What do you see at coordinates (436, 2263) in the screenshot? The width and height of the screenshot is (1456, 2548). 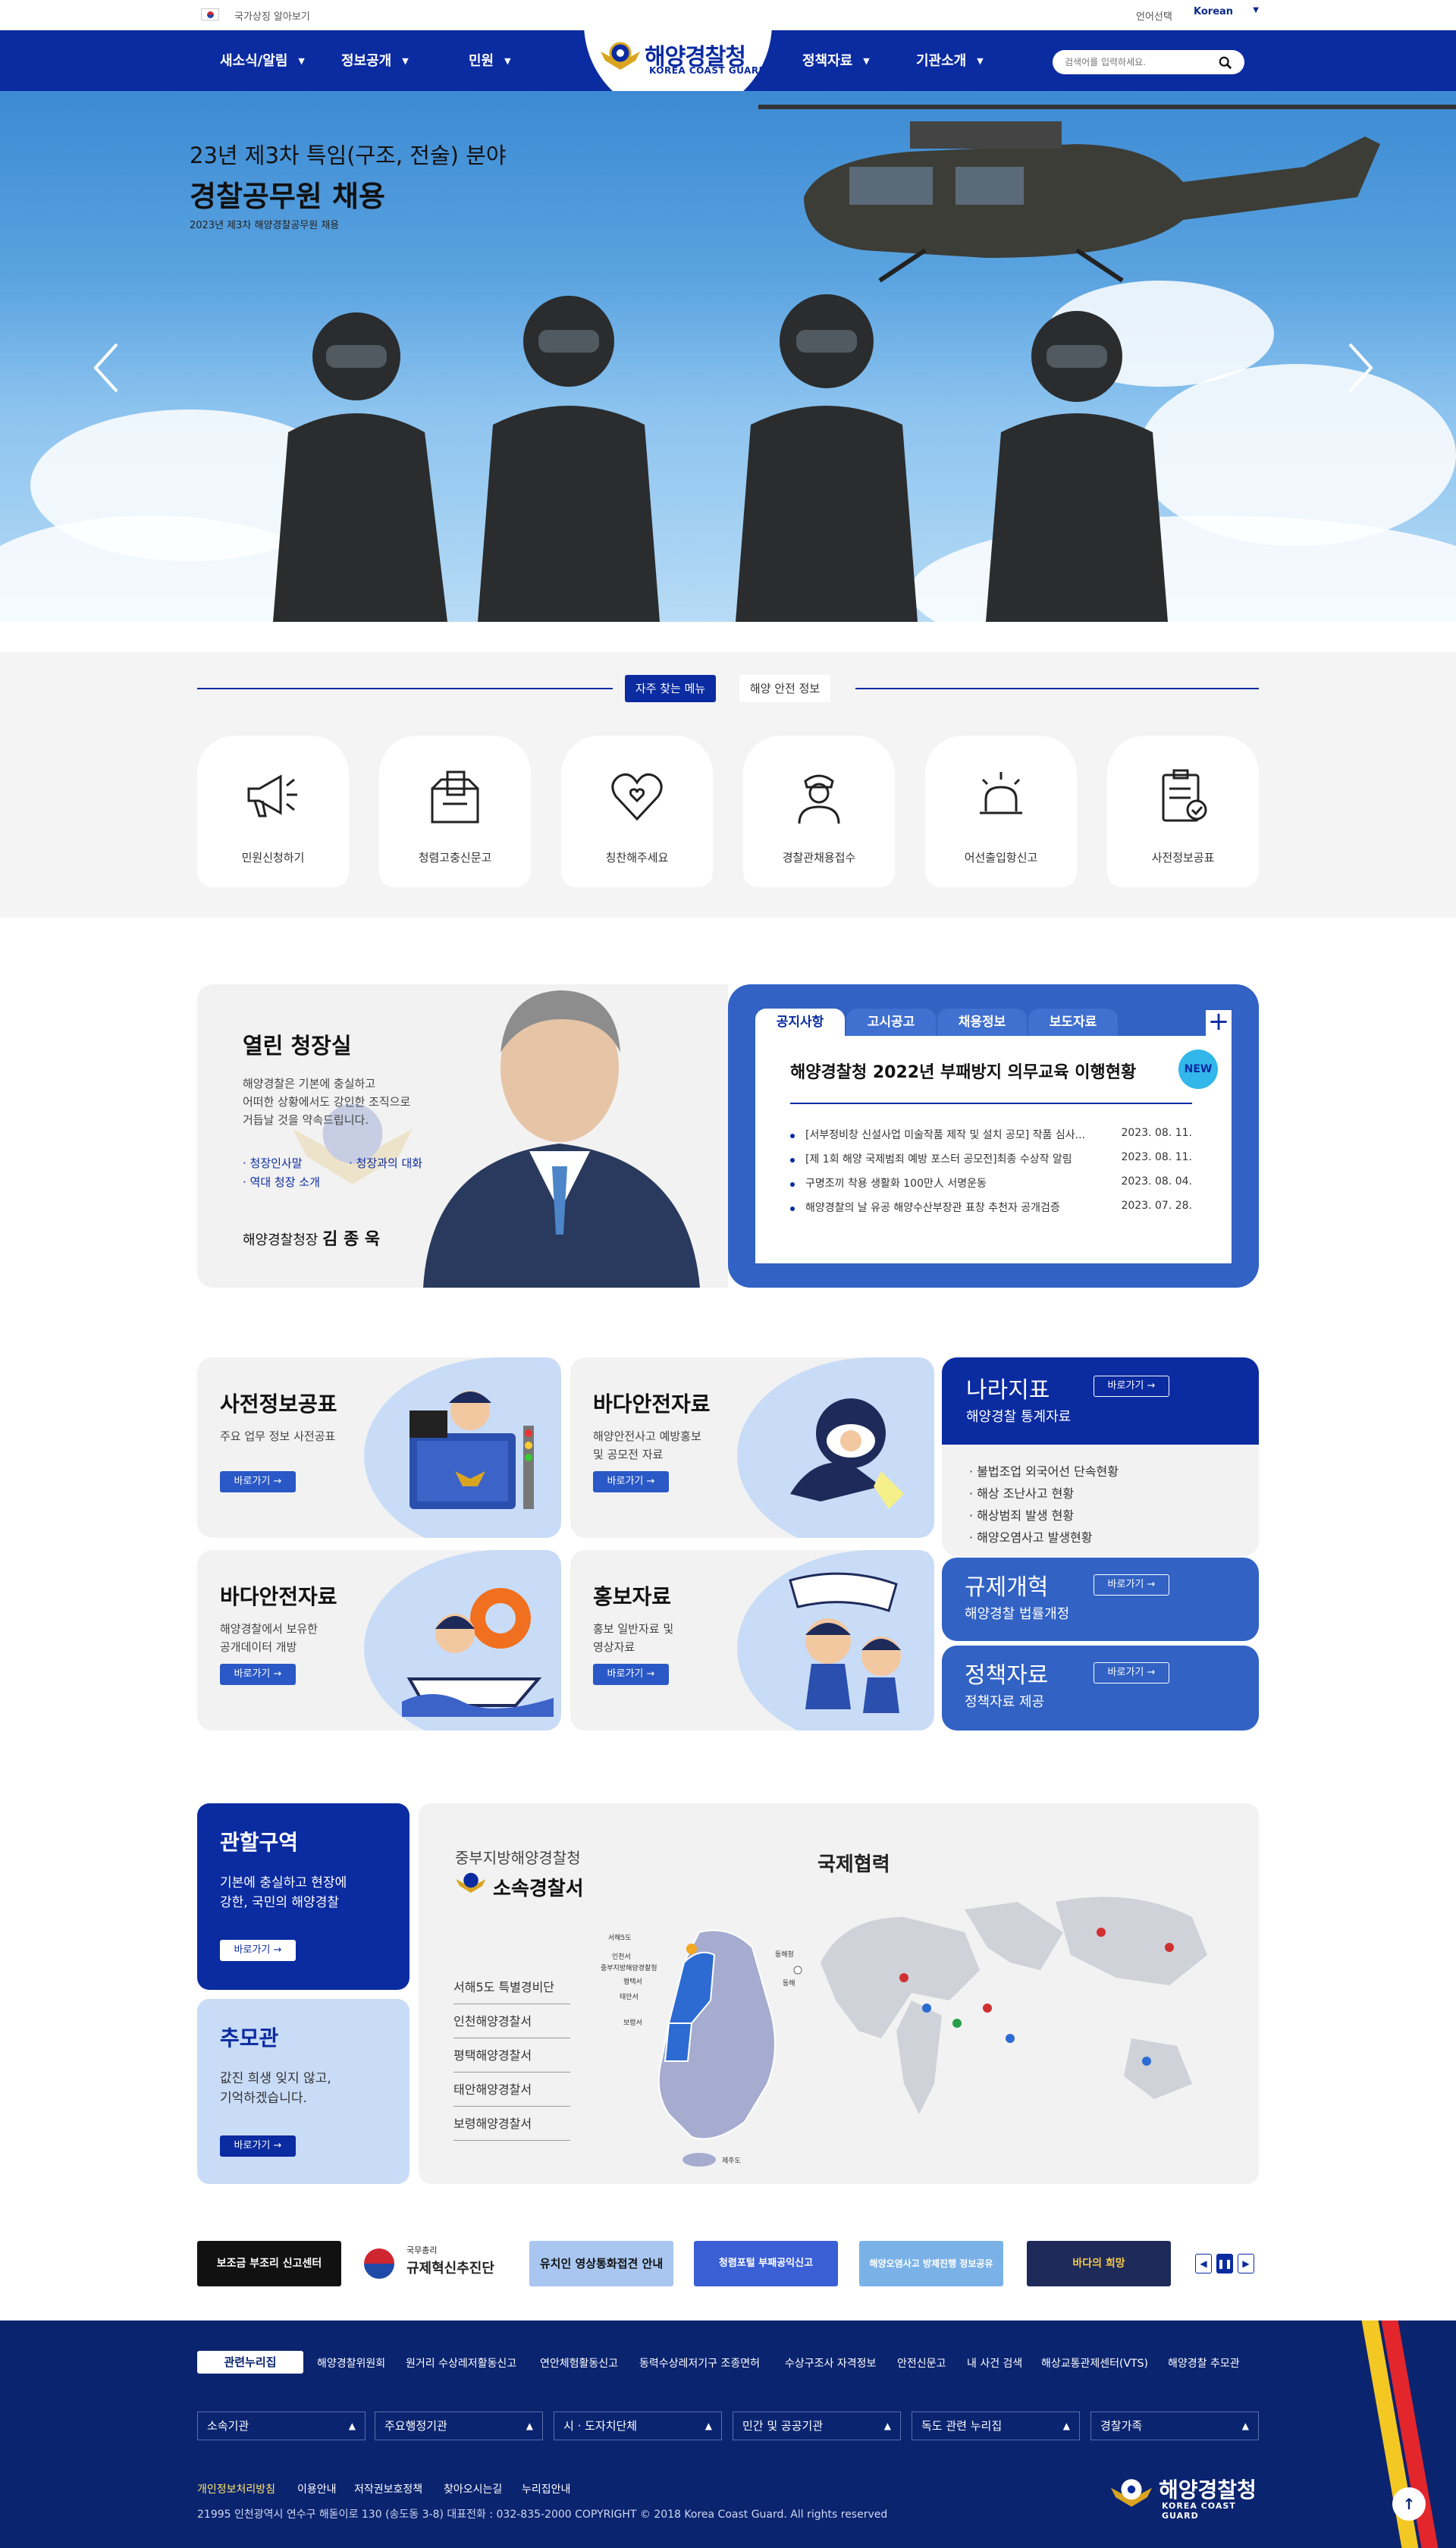 I see `banner-regulation-reform: 국무총리 규제혁신추진단` at bounding box center [436, 2263].